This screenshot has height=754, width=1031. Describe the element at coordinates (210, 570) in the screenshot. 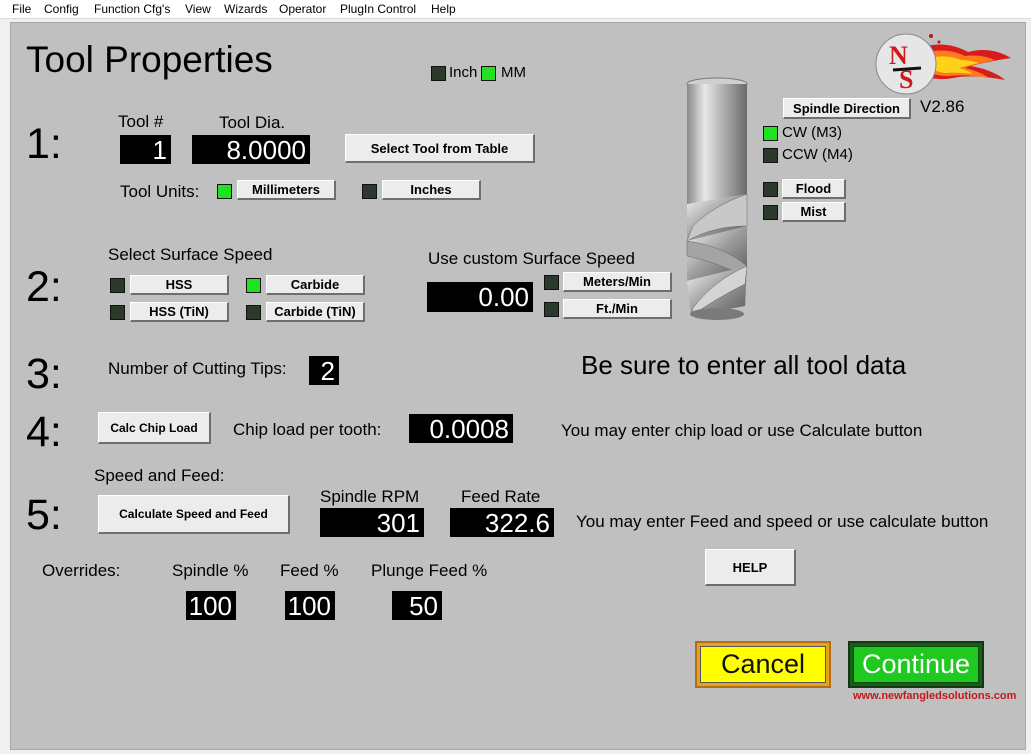

I see `spindle-override-label: Spindle %` at that location.